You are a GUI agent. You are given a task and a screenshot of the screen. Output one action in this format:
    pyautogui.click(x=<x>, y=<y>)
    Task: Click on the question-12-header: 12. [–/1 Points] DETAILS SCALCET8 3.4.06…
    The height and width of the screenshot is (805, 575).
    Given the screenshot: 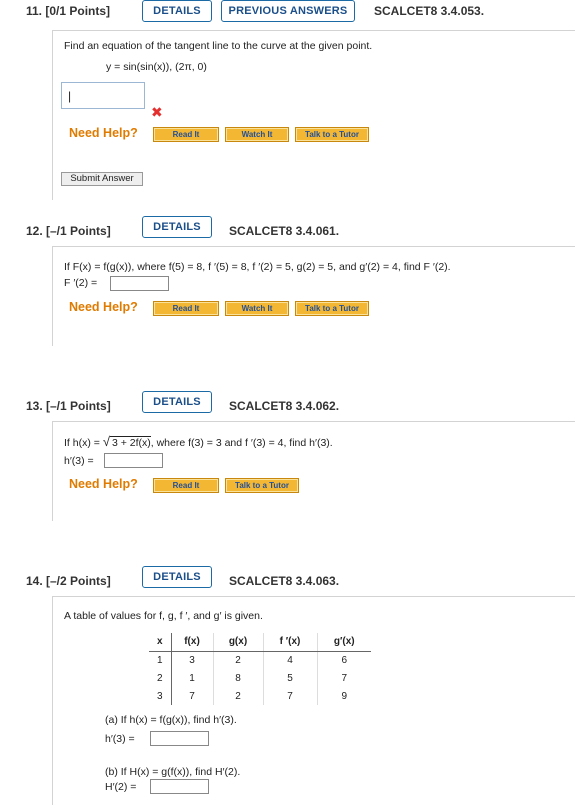 What is the action you would take?
    pyautogui.click(x=287, y=231)
    